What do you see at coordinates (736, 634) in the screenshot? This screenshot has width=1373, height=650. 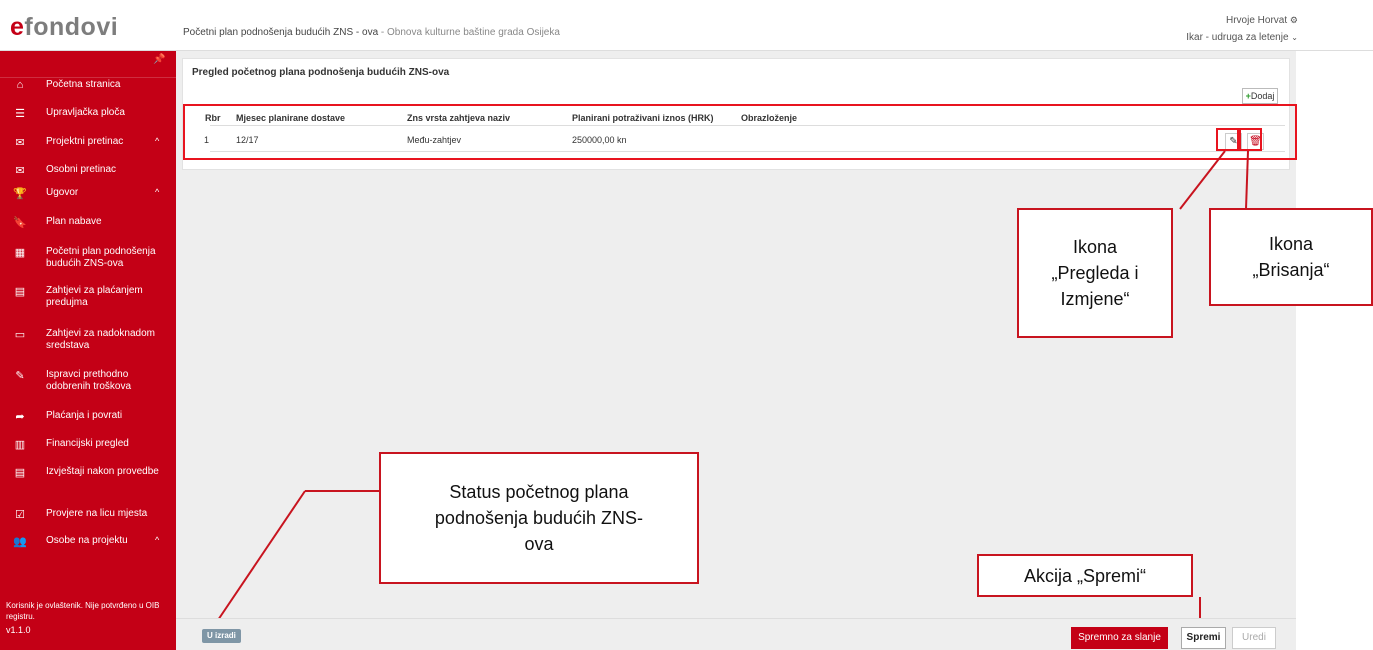 I see `footer-bar: U izradi Spremno za slanje Spremi Uredi` at bounding box center [736, 634].